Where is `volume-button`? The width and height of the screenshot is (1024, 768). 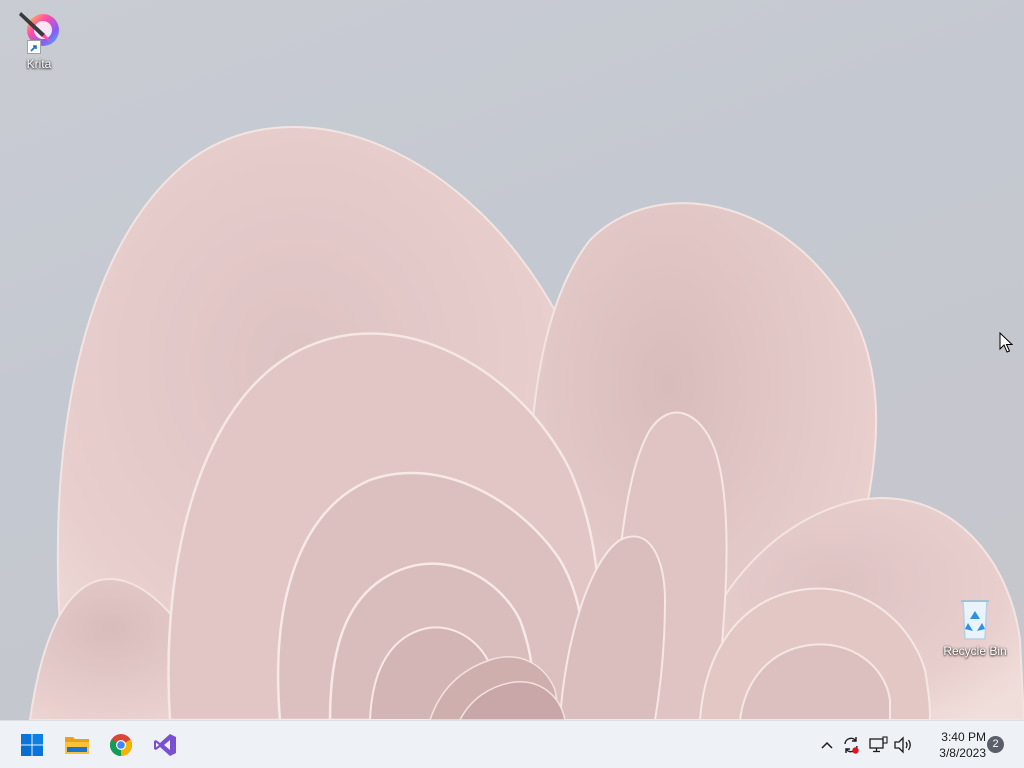
volume-button is located at coordinates (903, 745).